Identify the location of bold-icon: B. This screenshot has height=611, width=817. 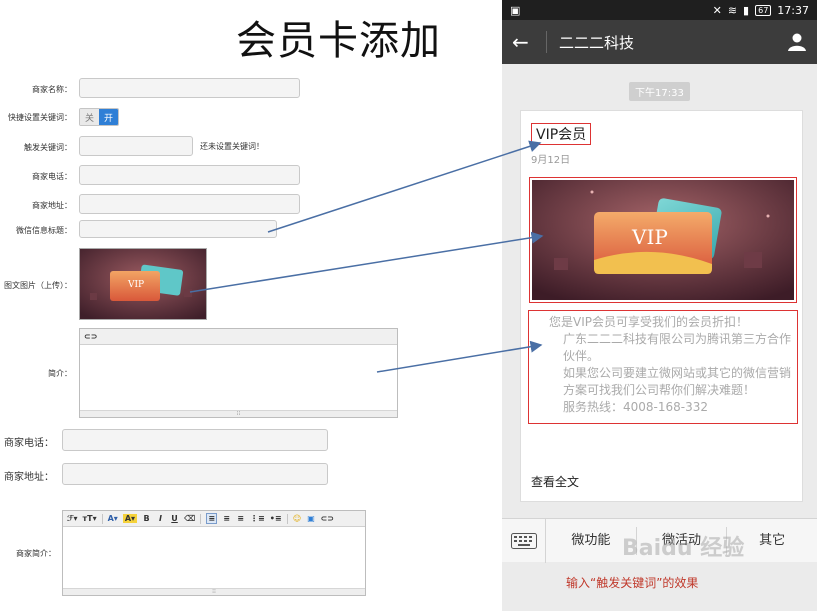
(146, 518).